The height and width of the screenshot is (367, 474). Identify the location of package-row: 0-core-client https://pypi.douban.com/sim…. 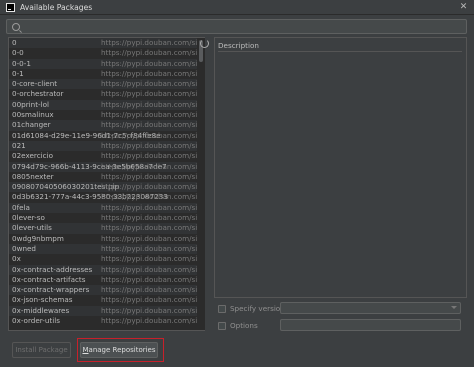
(103, 84).